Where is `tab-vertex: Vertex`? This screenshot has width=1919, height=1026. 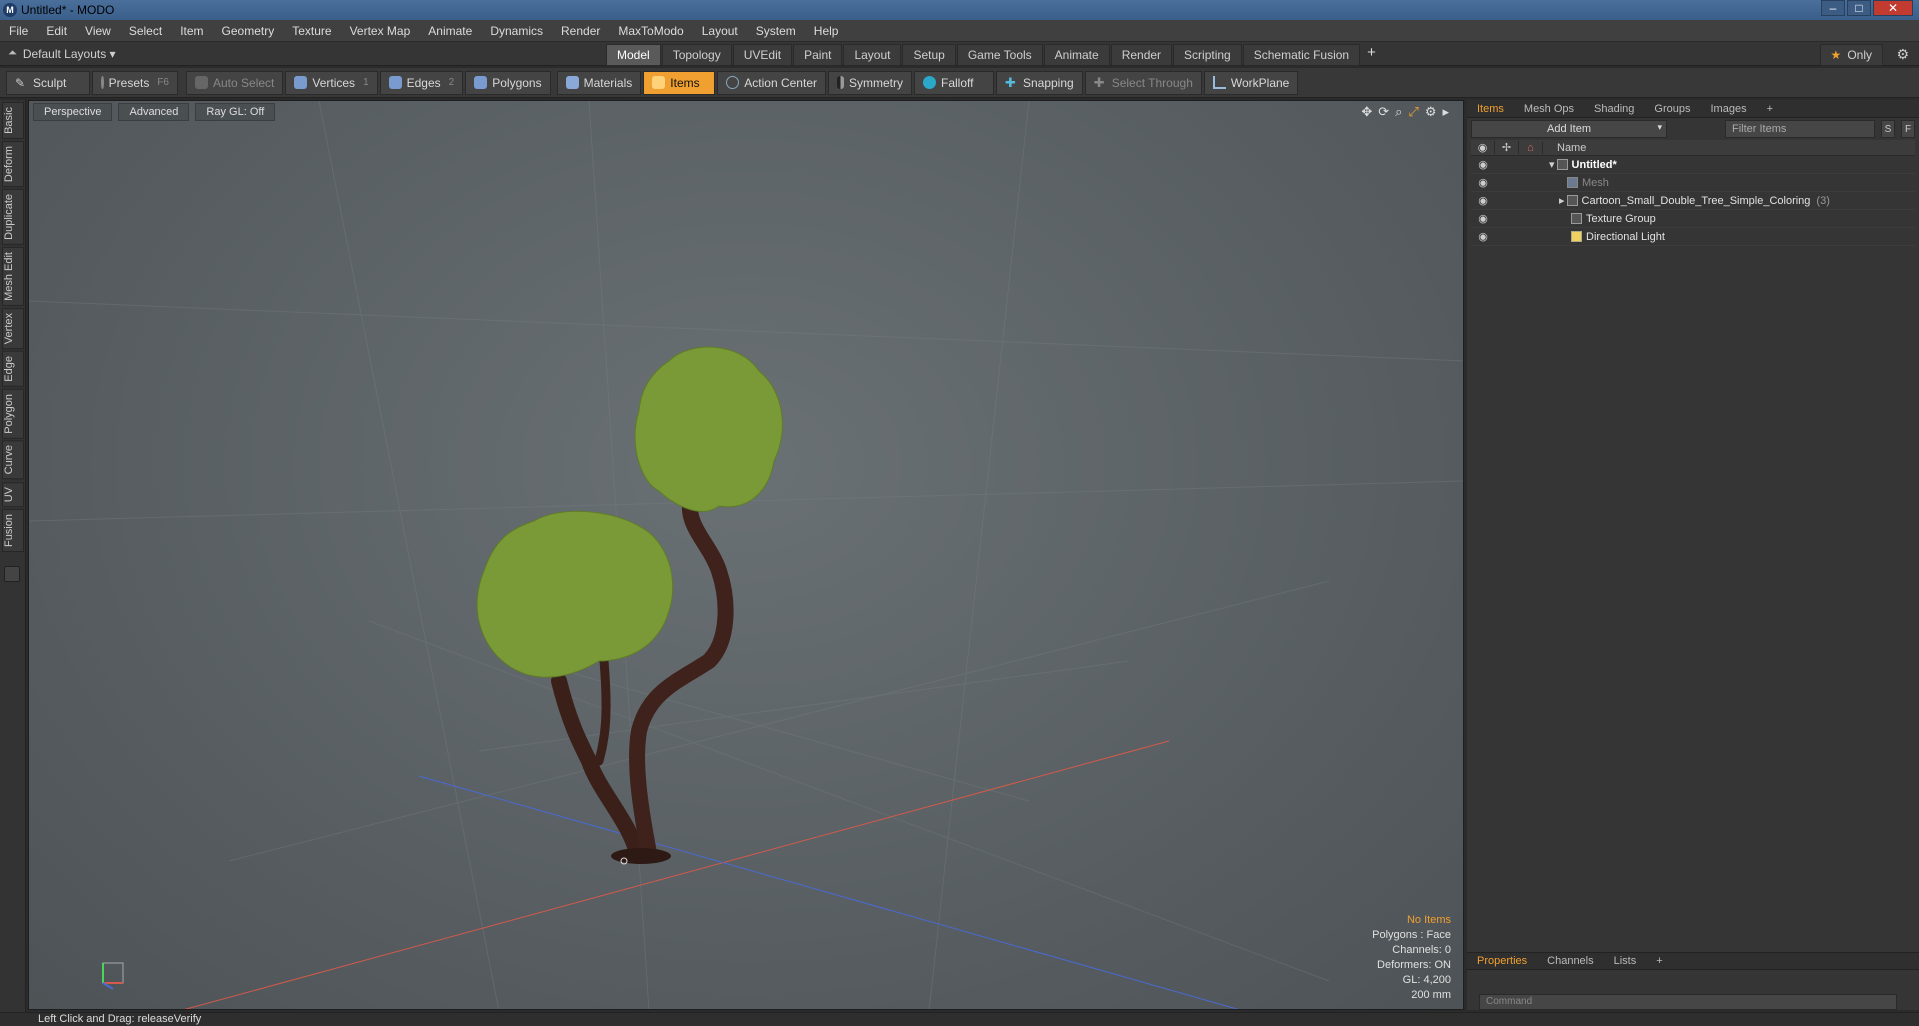 tab-vertex: Vertex is located at coordinates (13, 328).